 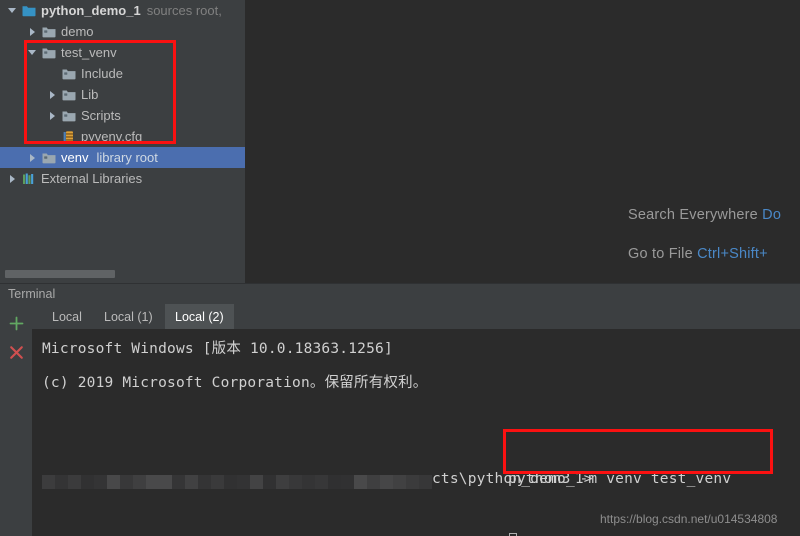 I want to click on tree-node-label: Include, so click(x=102, y=73).